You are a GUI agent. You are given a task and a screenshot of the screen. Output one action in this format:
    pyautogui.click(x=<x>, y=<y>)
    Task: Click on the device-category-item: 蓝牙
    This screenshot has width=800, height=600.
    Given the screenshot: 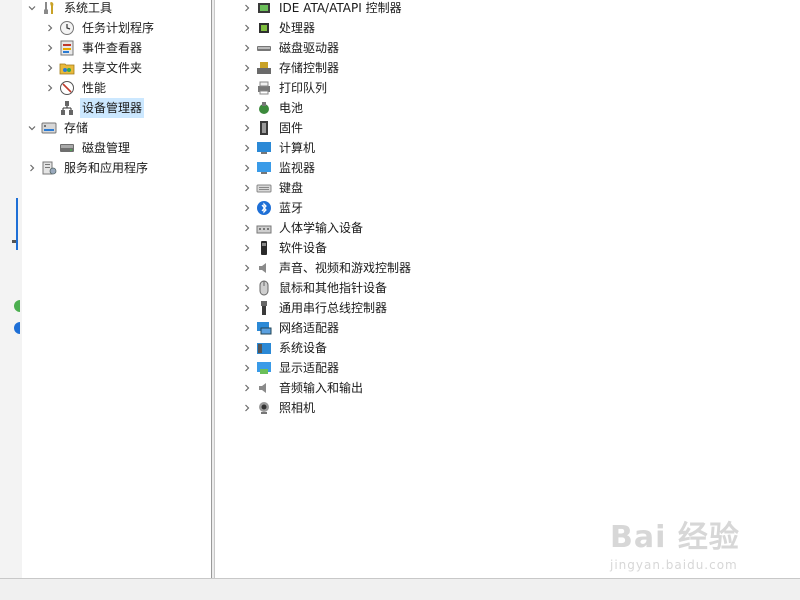 What is the action you would take?
    pyautogui.click(x=273, y=208)
    